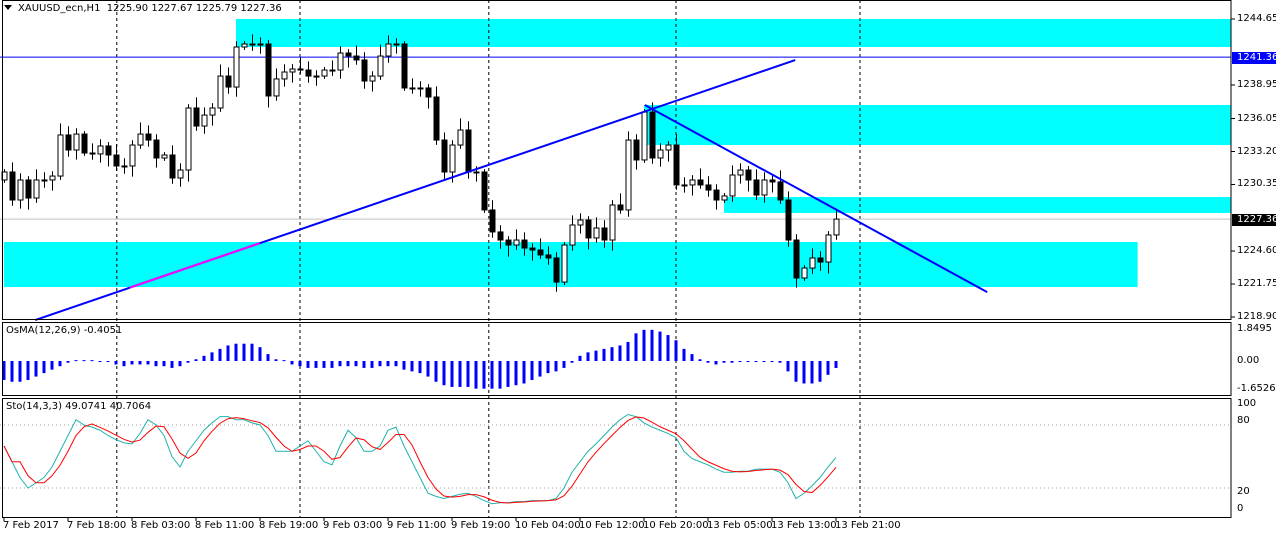  I want to click on bid-price-tag: 1227.36, so click(1254, 220).